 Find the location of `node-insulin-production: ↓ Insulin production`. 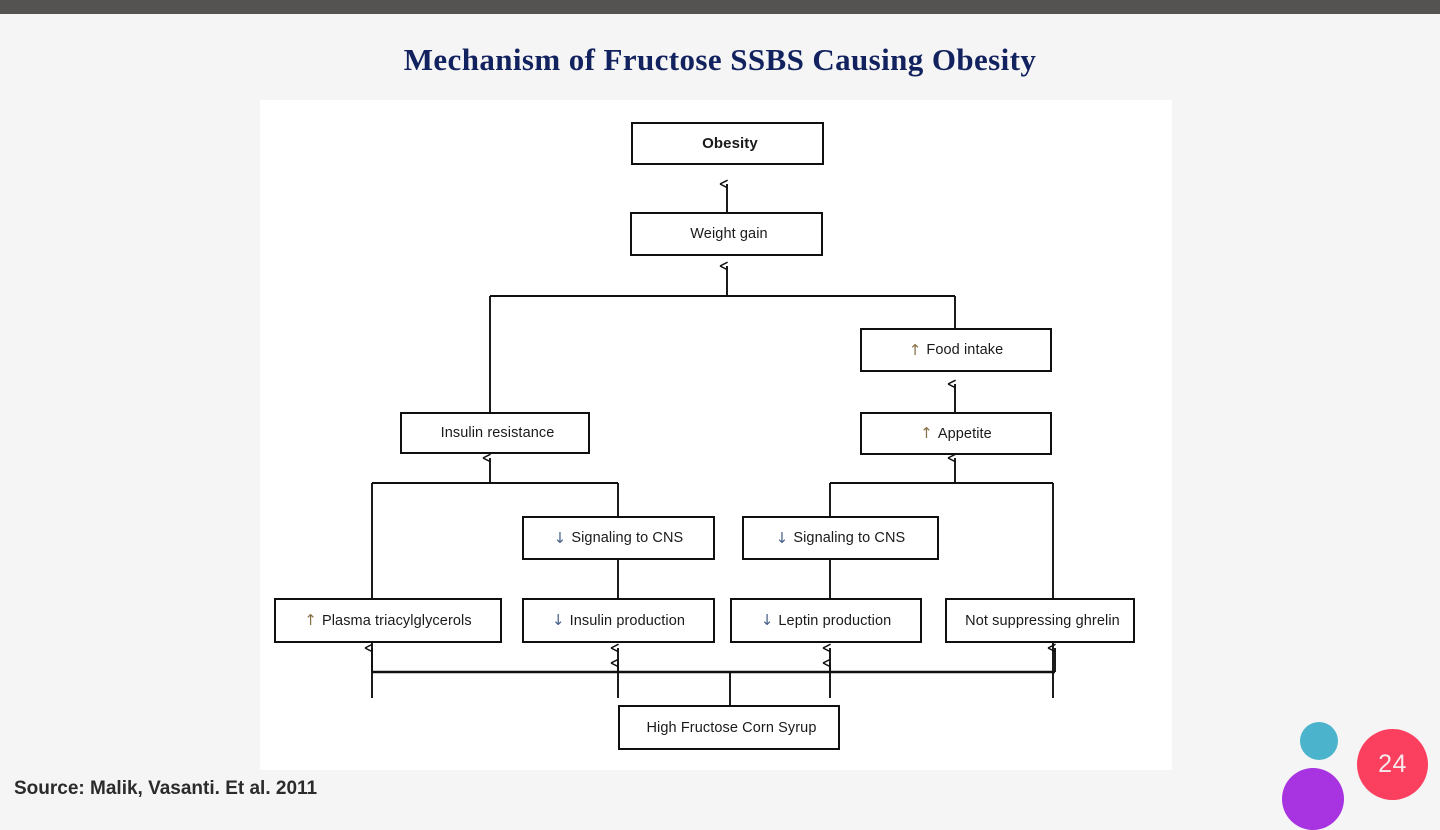

node-insulin-production: ↓ Insulin production is located at coordinates (618, 620).